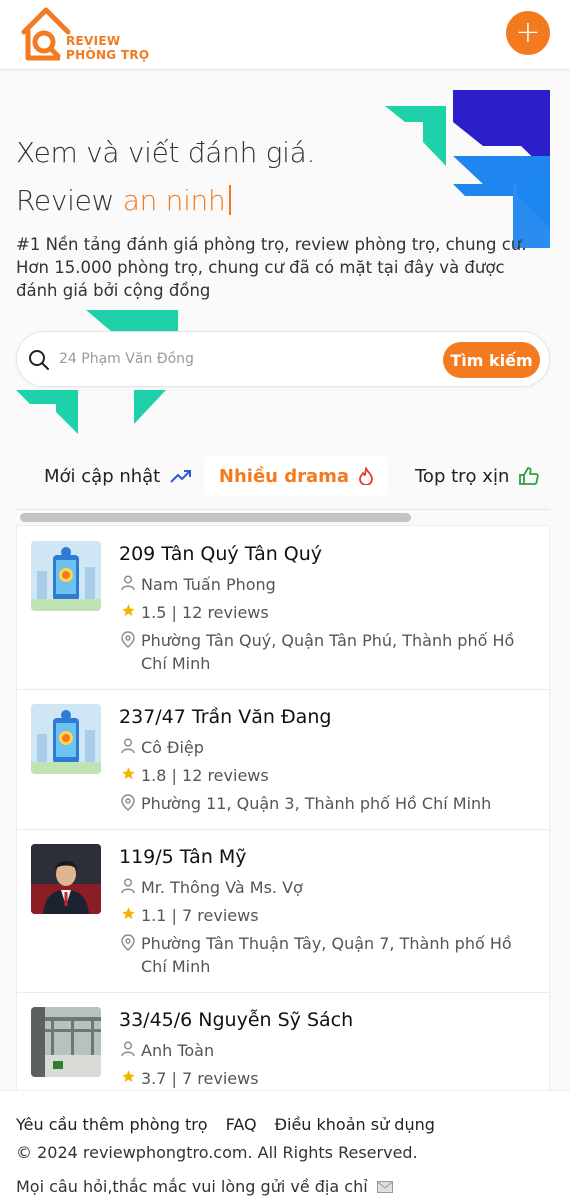 The image size is (570, 1200). Describe the element at coordinates (215, 517) in the screenshot. I see `tabs-scrollbar` at that location.